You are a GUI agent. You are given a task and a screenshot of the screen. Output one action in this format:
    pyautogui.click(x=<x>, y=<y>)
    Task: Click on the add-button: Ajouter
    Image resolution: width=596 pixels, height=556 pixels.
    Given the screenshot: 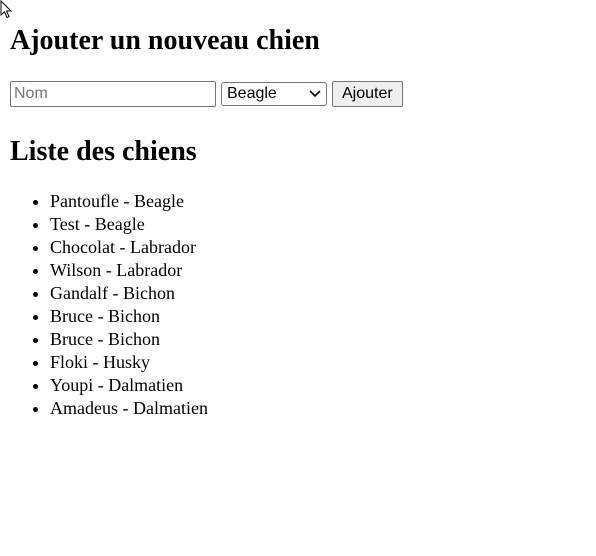 What is the action you would take?
    pyautogui.click(x=367, y=94)
    